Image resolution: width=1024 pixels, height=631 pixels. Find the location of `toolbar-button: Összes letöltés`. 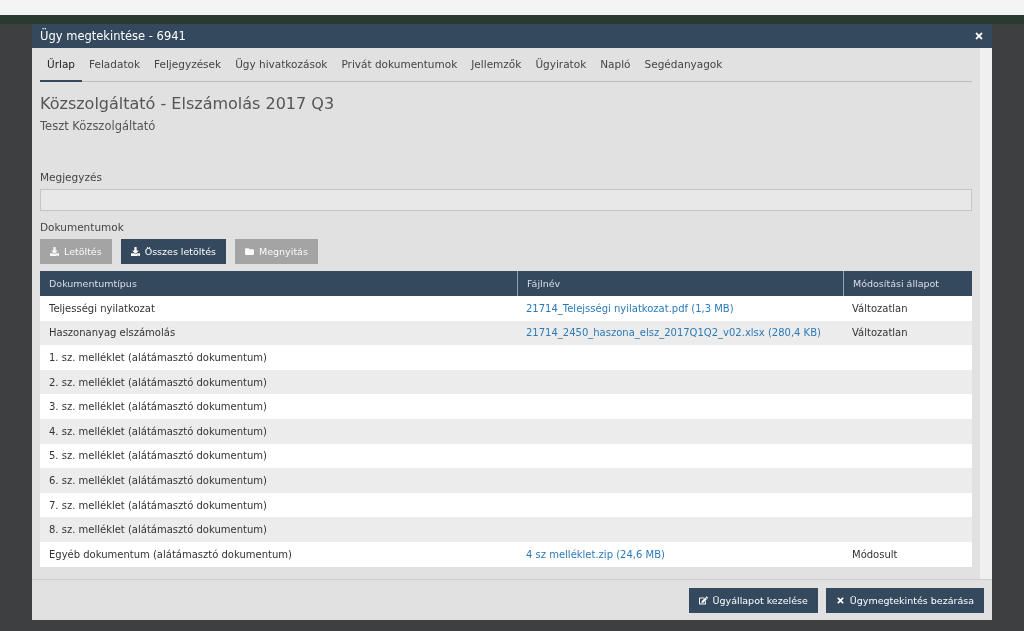

toolbar-button: Összes letöltés is located at coordinates (173, 251).